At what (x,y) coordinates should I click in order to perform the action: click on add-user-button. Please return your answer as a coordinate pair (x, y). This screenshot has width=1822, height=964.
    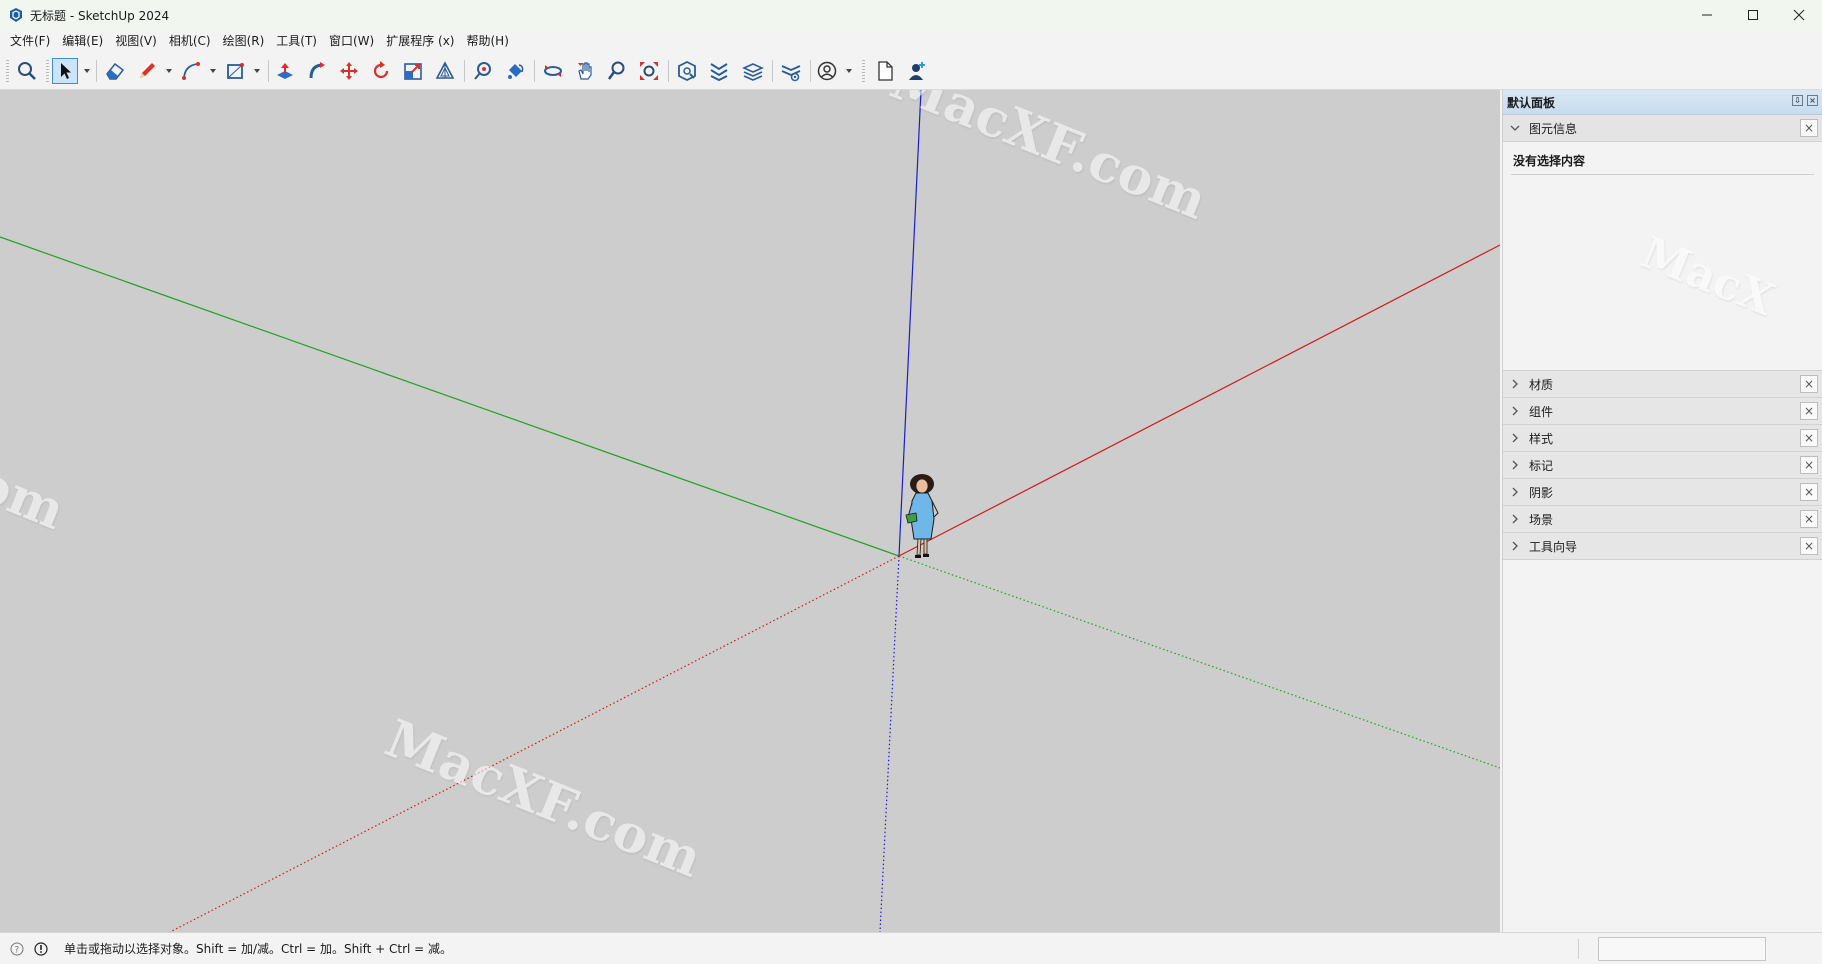
    Looking at the image, I should click on (917, 71).